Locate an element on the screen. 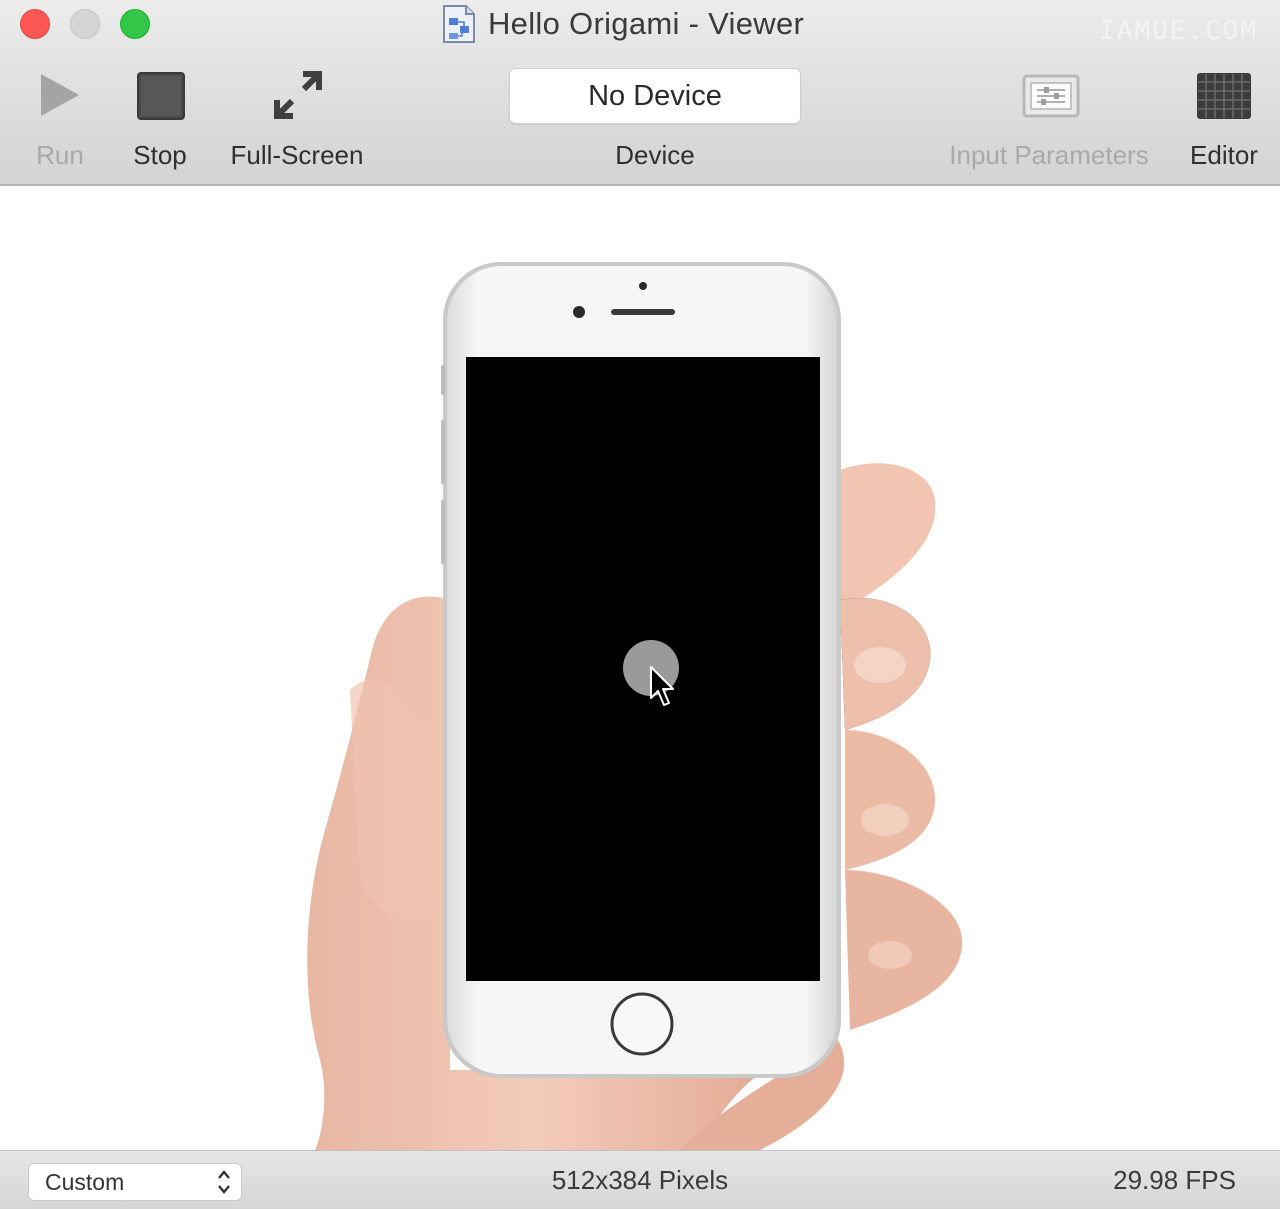 The width and height of the screenshot is (1280, 1209). canvas-dimensions: 512x384 Pixels is located at coordinates (640, 1180).